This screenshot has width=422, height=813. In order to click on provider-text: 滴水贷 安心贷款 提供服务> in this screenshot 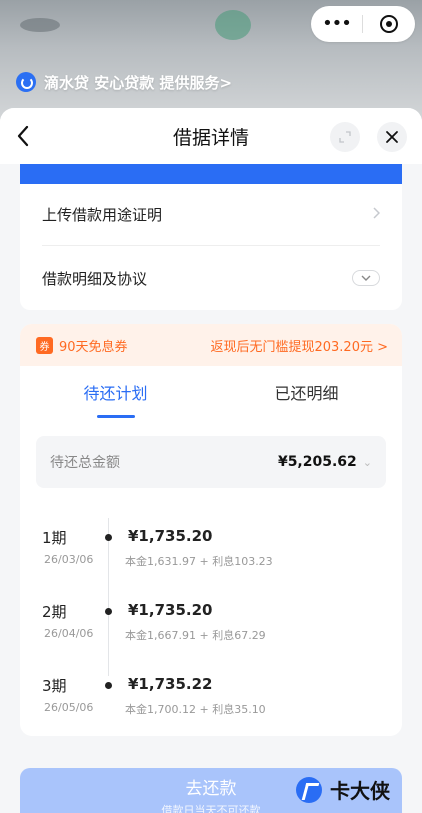, I will do `click(138, 82)`.